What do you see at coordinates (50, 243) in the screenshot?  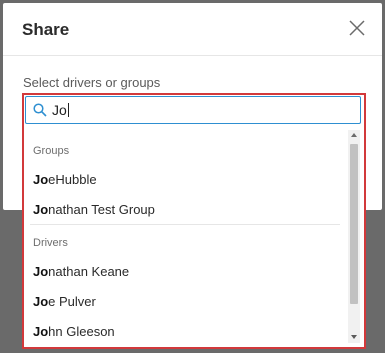 I see `group-header-drivers: Drivers` at bounding box center [50, 243].